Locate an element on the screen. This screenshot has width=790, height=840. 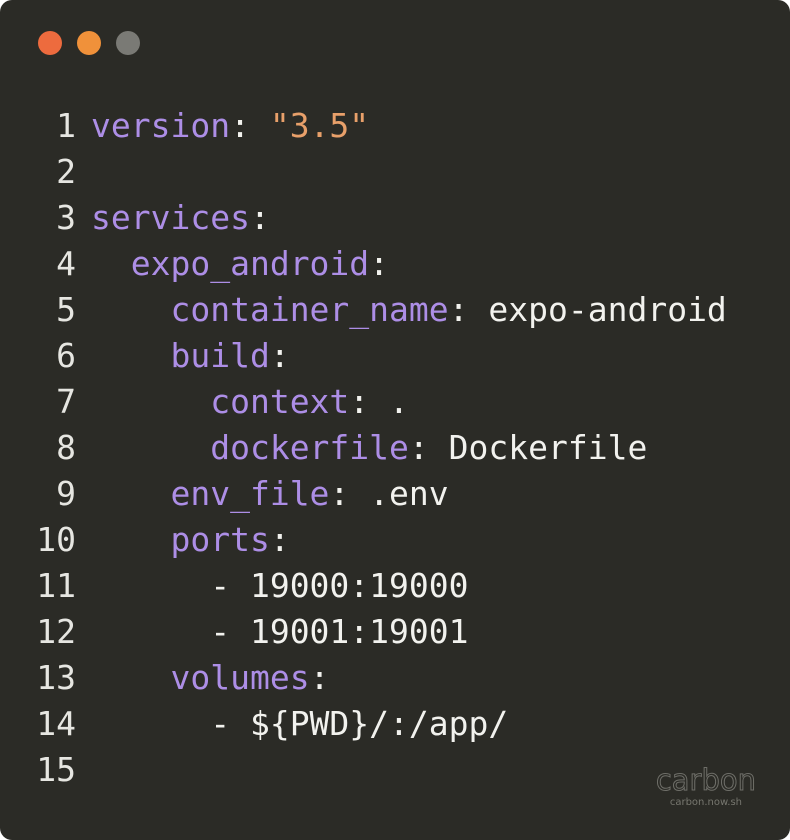
yaml-value: - ${PWD}/:/app/ is located at coordinates (359, 723).